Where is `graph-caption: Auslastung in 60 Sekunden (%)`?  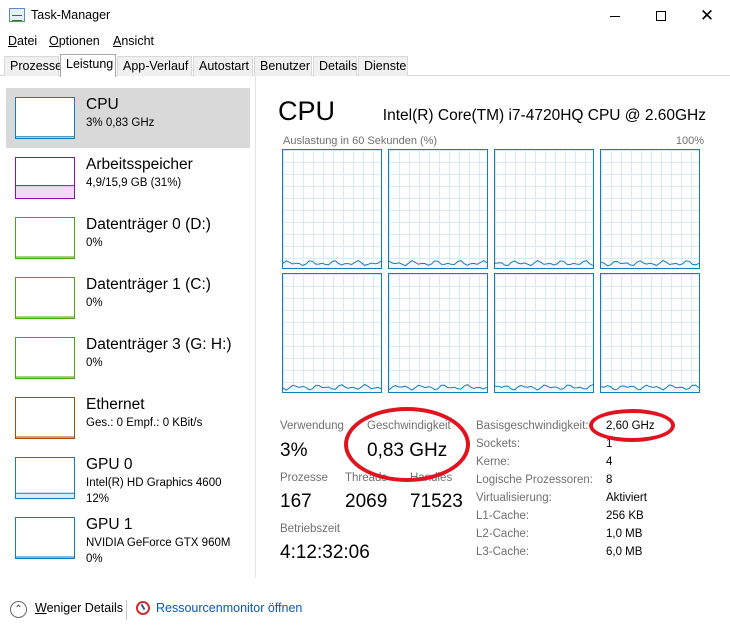 graph-caption: Auslastung in 60 Sekunden (%) is located at coordinates (360, 141).